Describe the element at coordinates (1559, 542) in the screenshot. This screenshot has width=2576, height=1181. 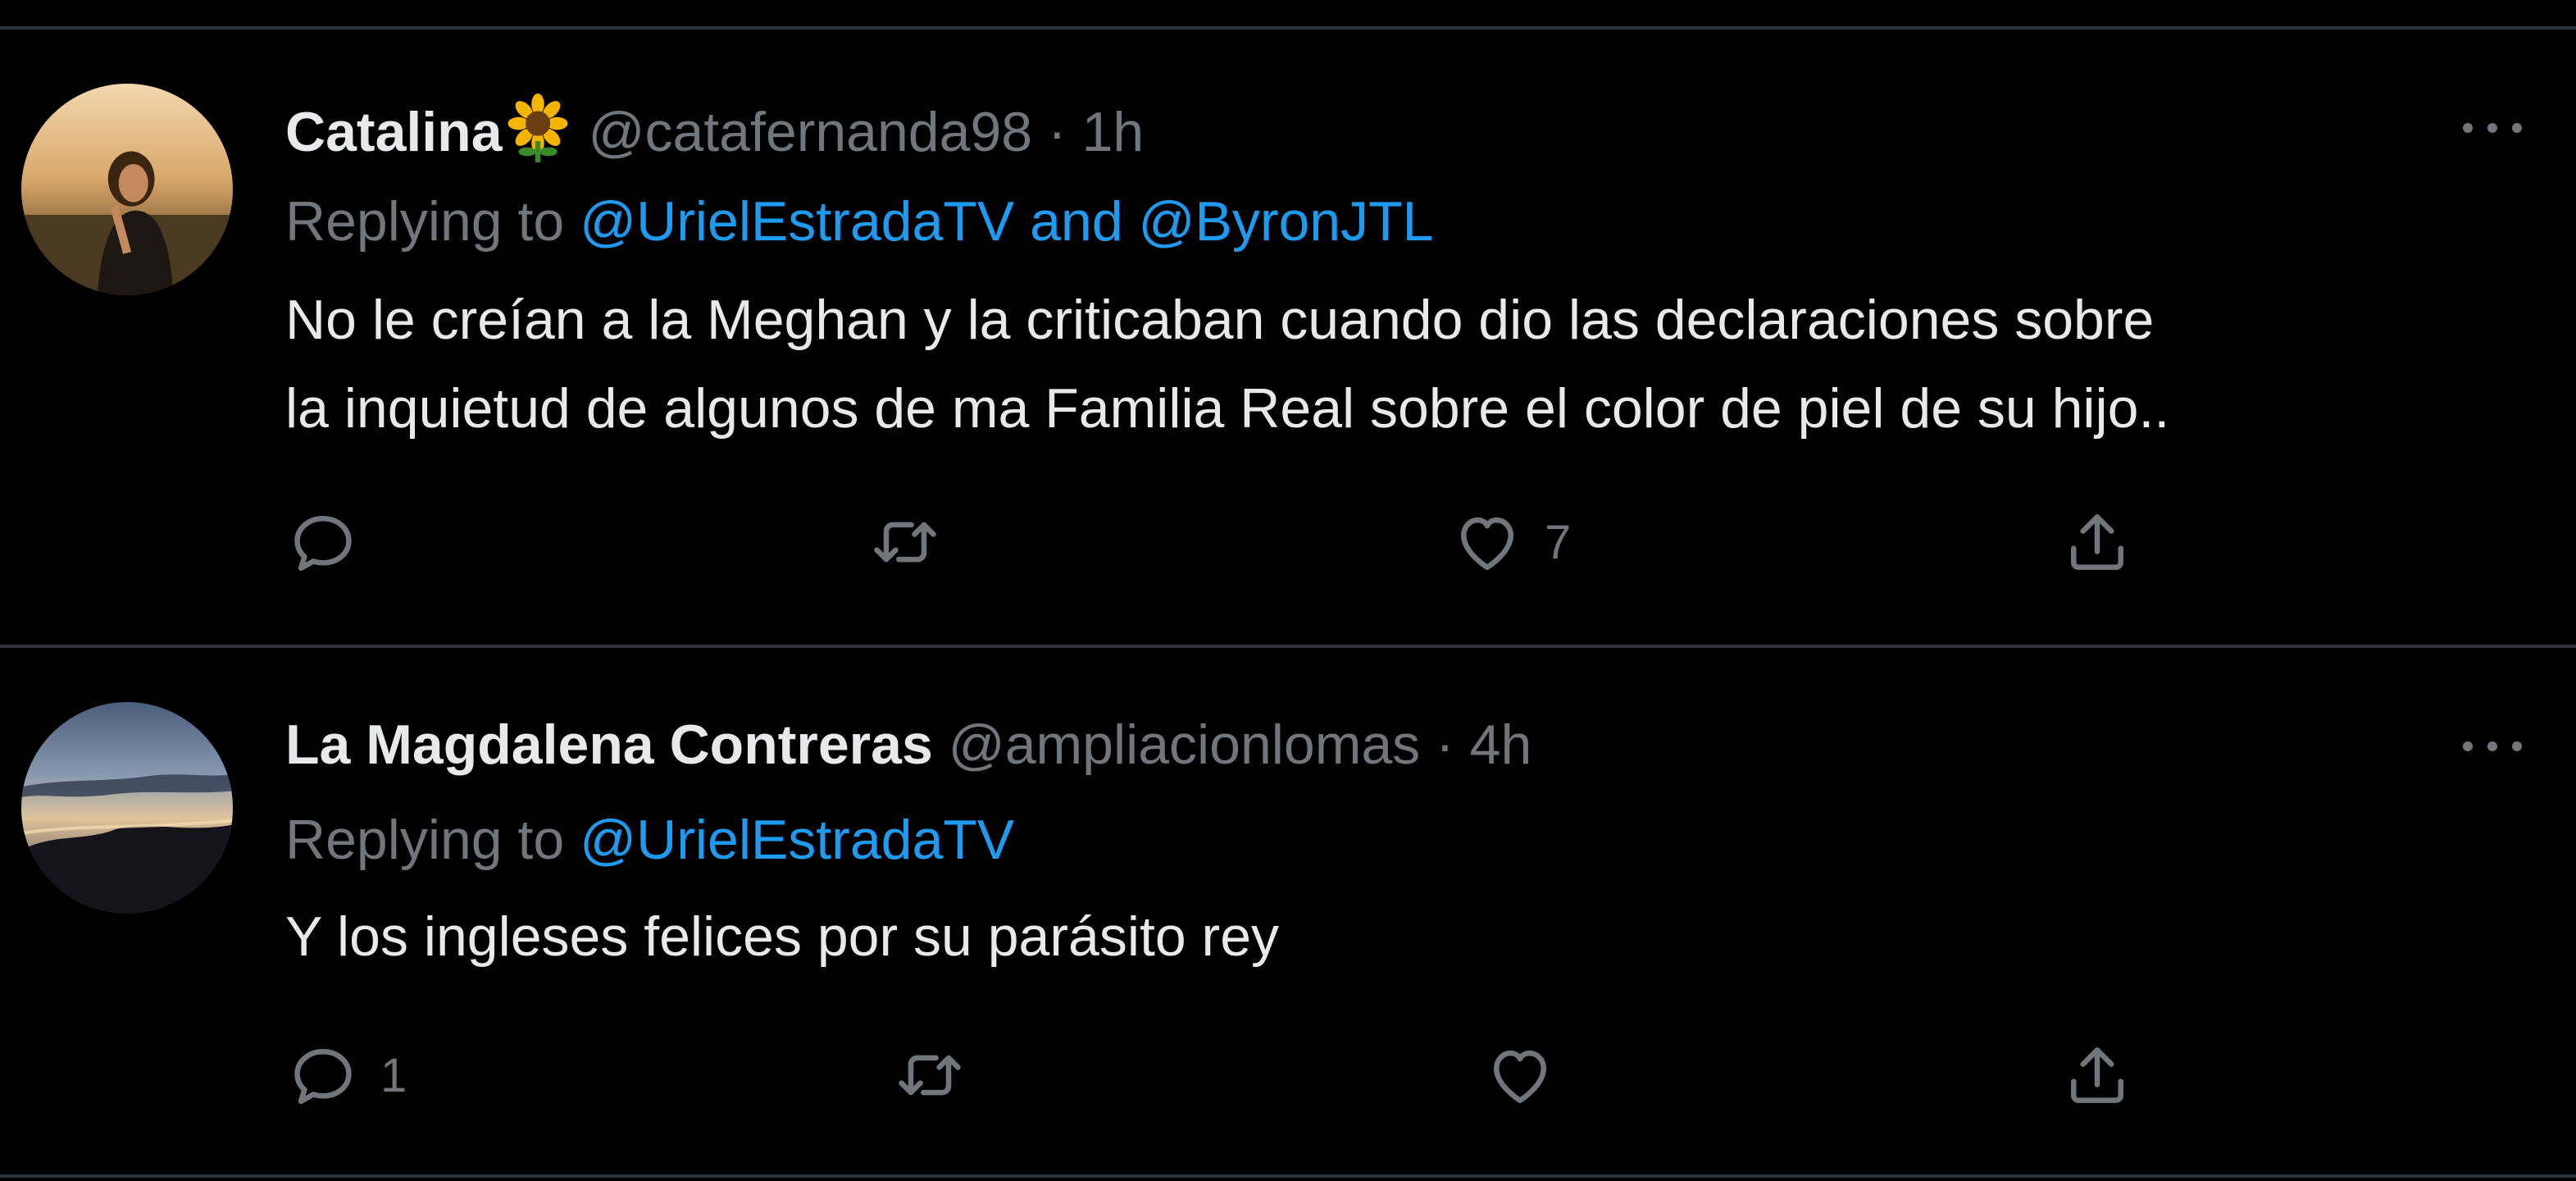
I see `like-count: 7` at that location.